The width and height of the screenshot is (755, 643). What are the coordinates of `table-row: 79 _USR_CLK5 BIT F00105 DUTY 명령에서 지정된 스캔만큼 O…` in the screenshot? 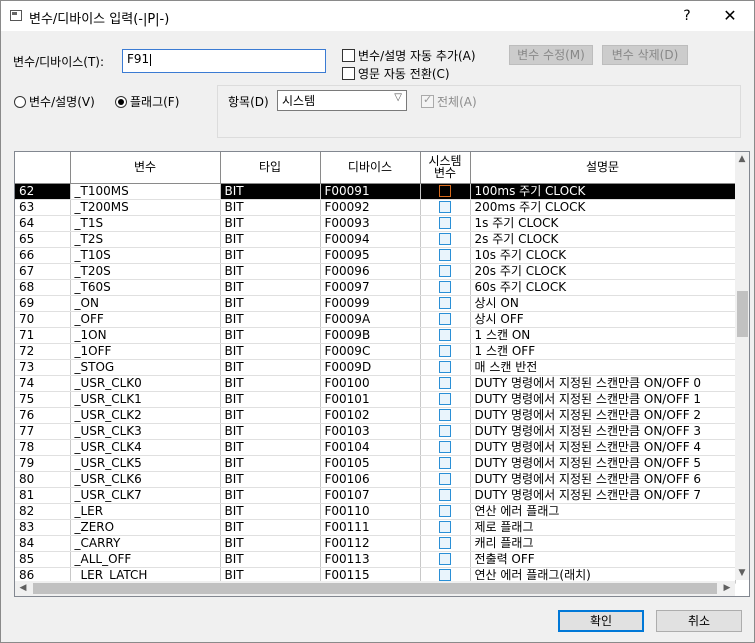 It's located at (375, 463).